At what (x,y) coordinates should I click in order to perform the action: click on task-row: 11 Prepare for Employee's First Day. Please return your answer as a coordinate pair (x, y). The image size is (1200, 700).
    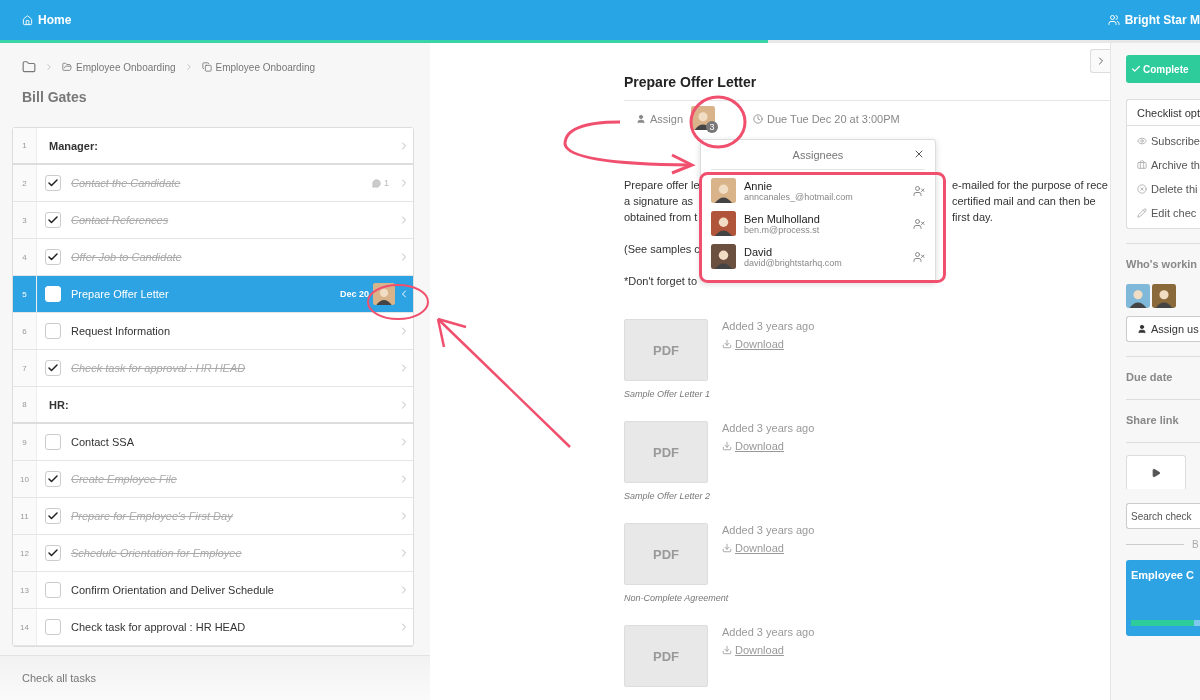
    Looking at the image, I should click on (213, 516).